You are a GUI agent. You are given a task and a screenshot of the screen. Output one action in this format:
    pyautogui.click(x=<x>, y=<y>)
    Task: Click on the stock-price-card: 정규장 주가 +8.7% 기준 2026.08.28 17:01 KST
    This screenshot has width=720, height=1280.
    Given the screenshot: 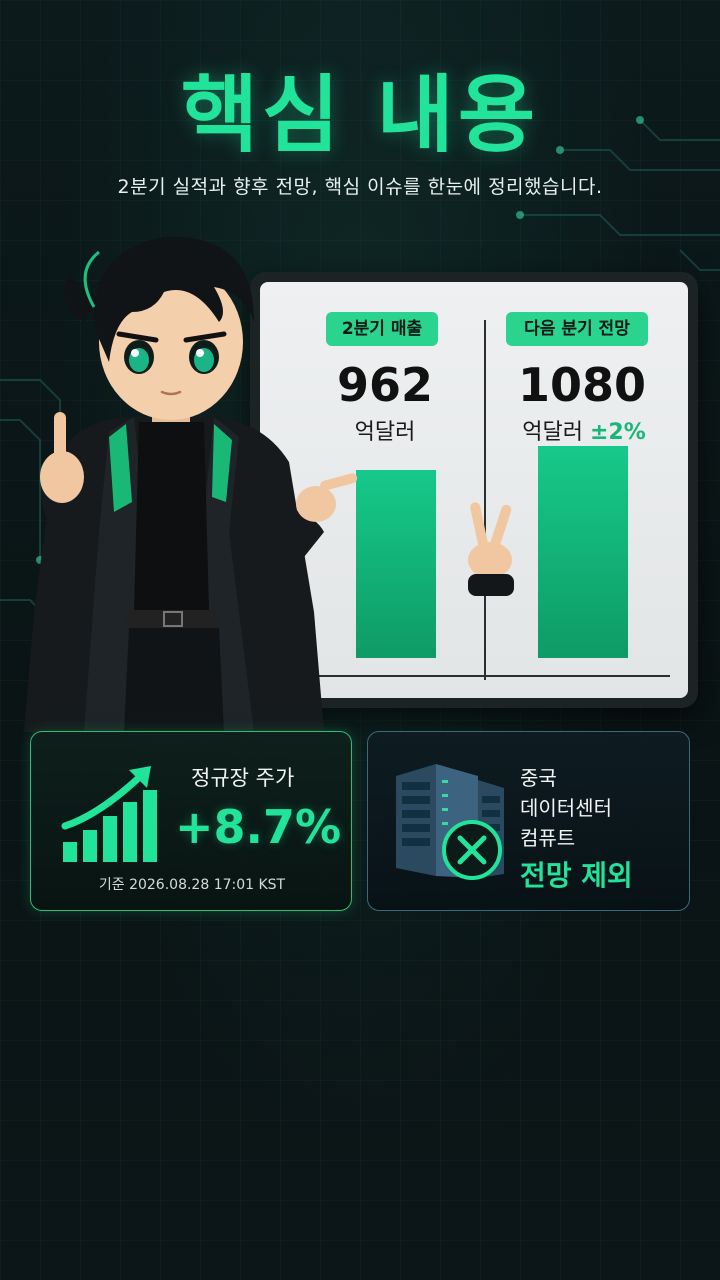 What is the action you would take?
    pyautogui.click(x=191, y=821)
    